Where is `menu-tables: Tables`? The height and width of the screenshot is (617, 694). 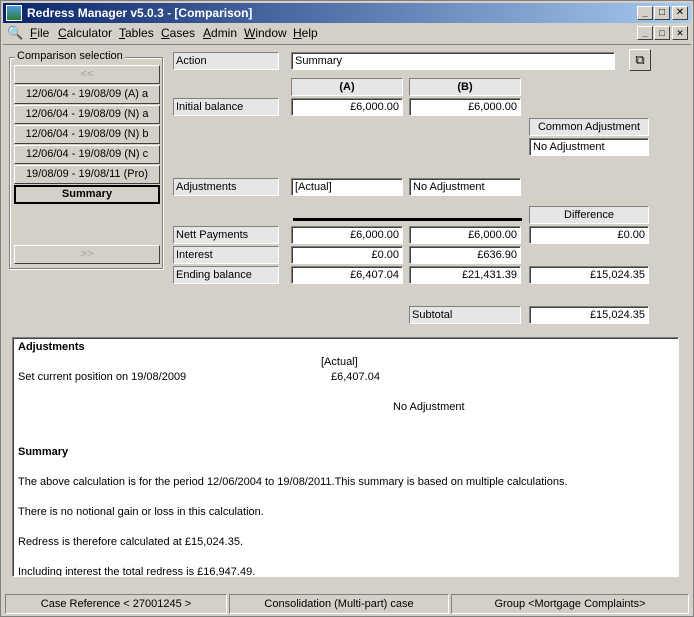 menu-tables: Tables is located at coordinates (136, 33).